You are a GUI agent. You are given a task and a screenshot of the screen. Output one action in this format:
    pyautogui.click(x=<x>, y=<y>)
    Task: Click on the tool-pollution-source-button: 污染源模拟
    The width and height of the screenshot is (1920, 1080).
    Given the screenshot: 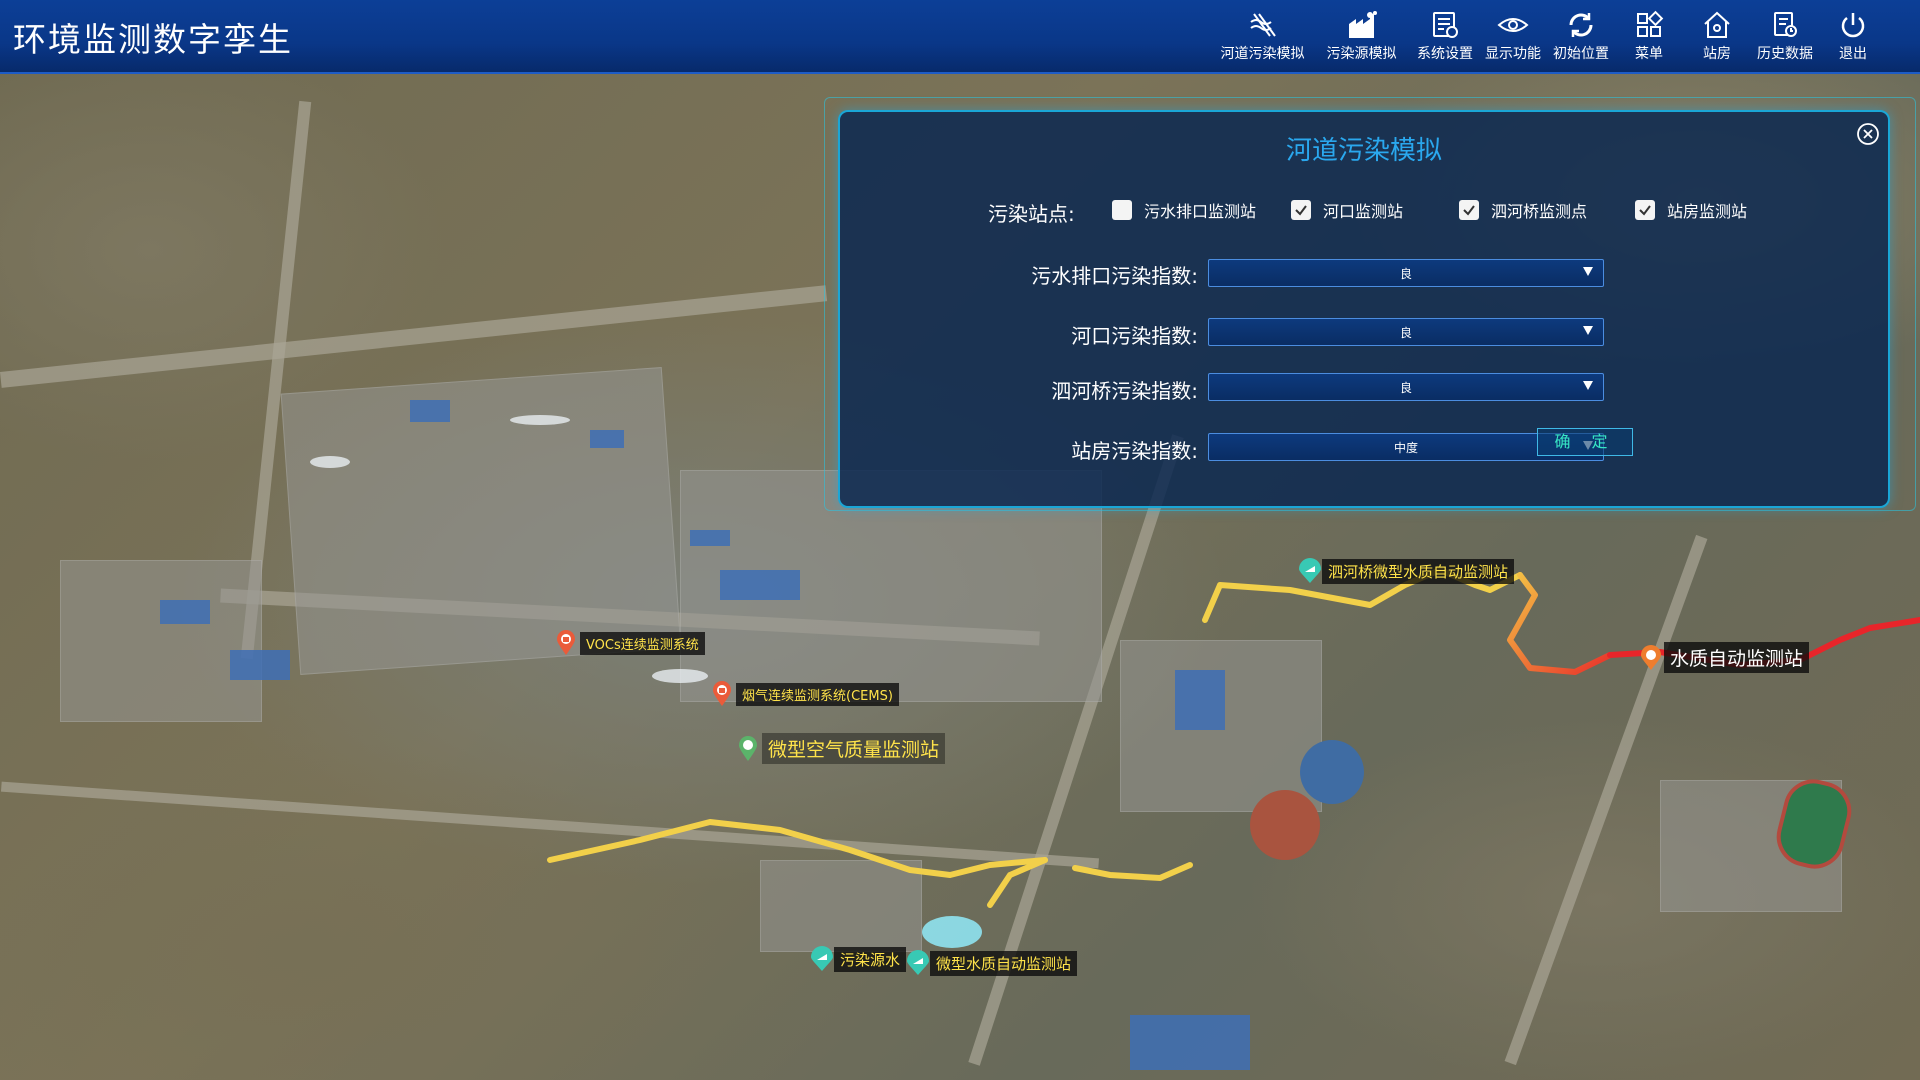 What is the action you would take?
    pyautogui.click(x=1361, y=38)
    